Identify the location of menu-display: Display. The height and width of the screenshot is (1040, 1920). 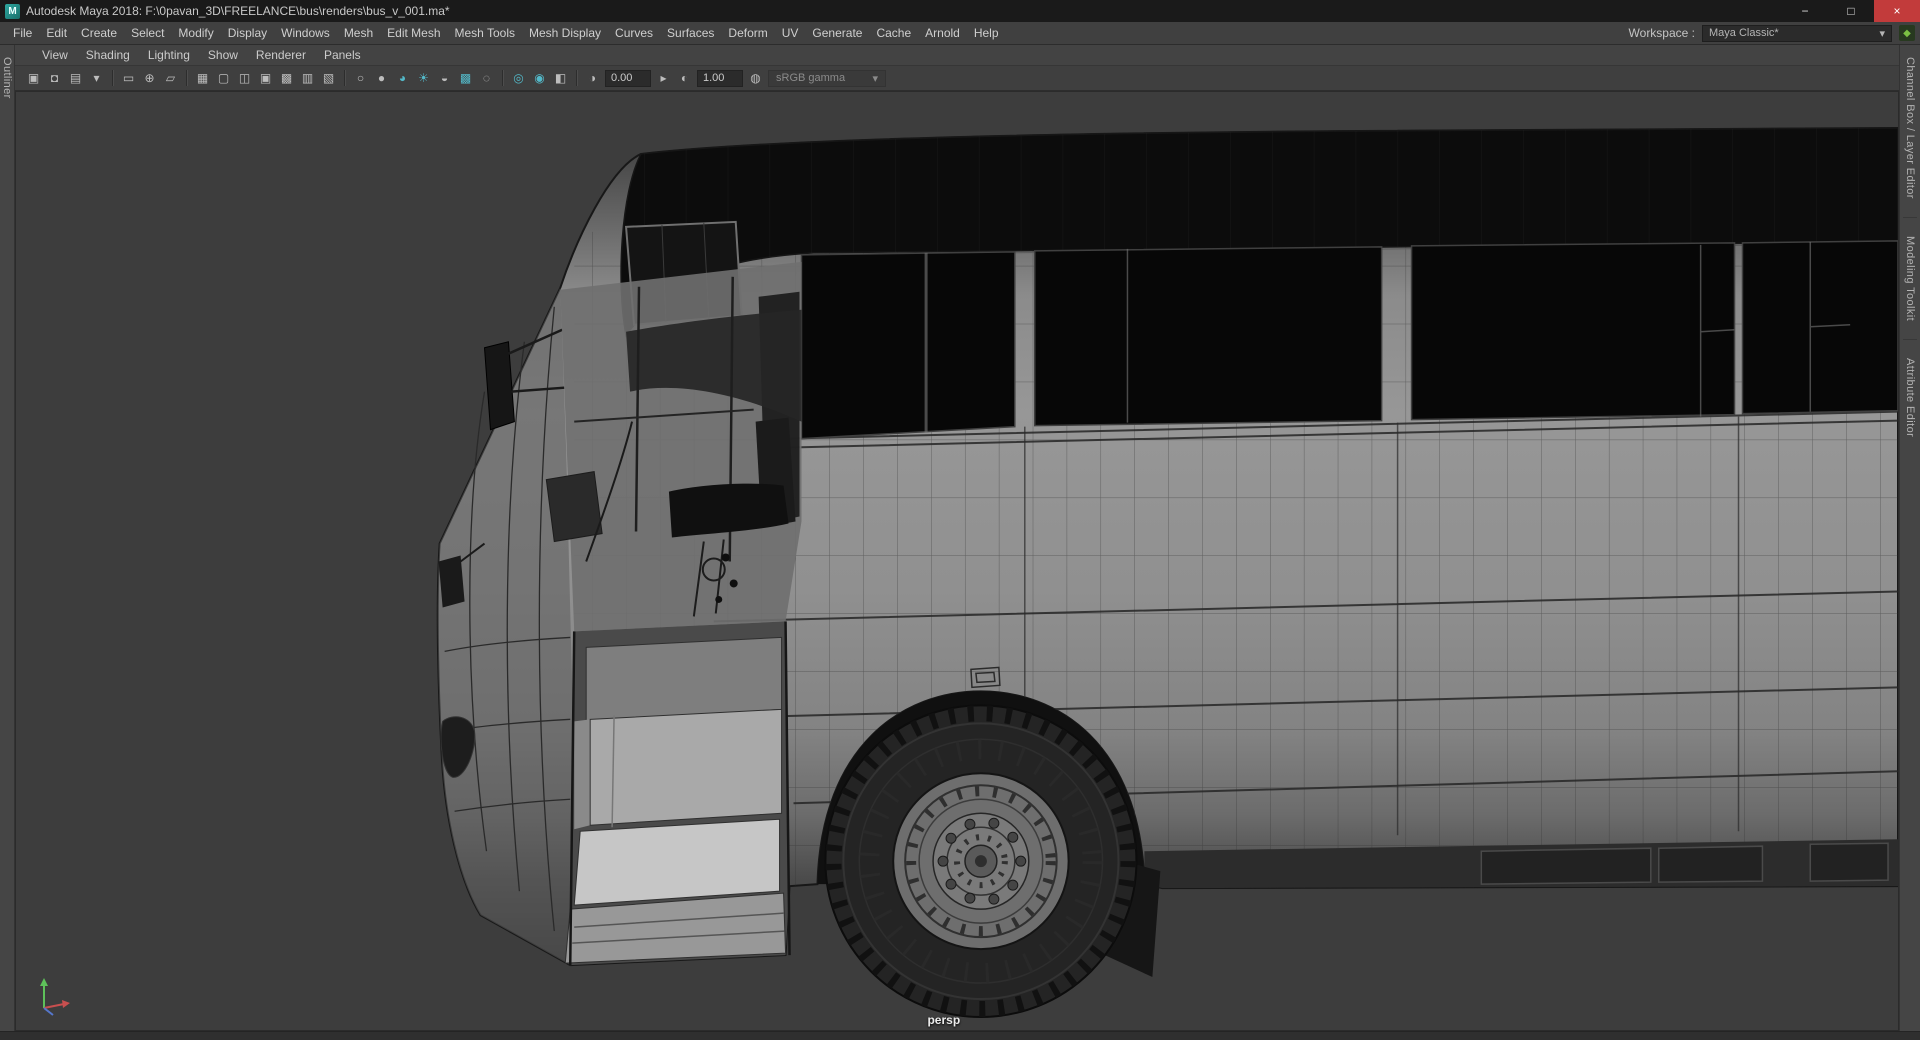
(247, 33).